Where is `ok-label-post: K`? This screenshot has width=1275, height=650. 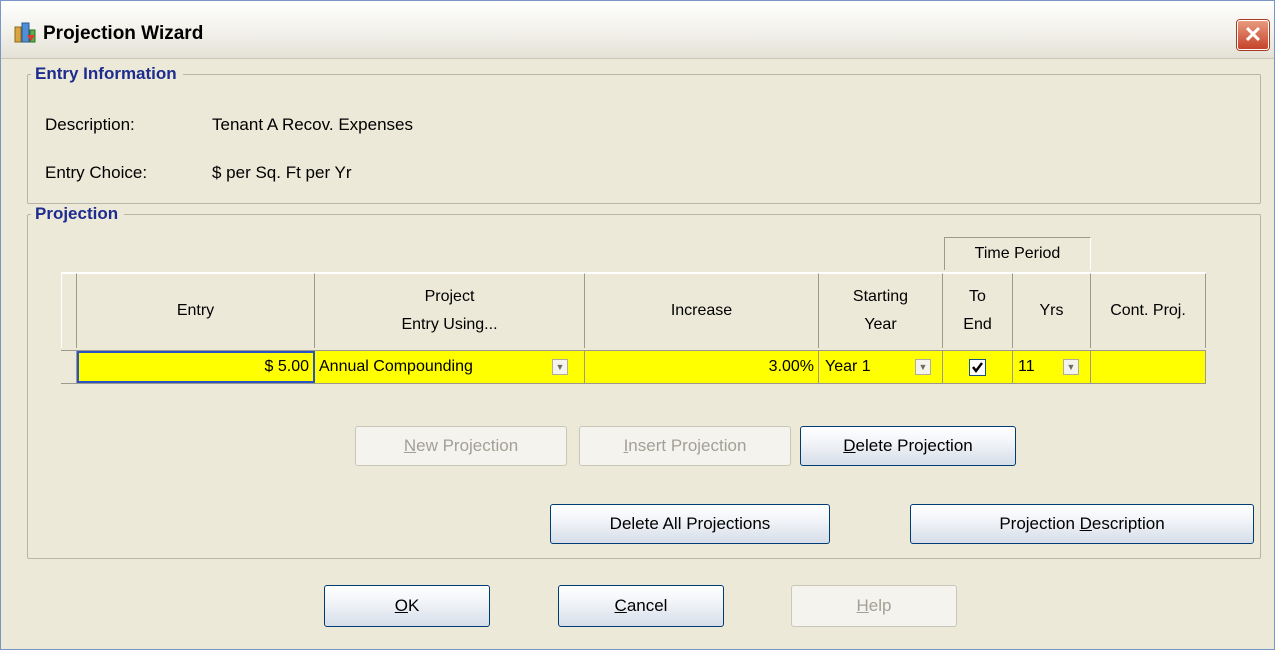
ok-label-post: K is located at coordinates (413, 605).